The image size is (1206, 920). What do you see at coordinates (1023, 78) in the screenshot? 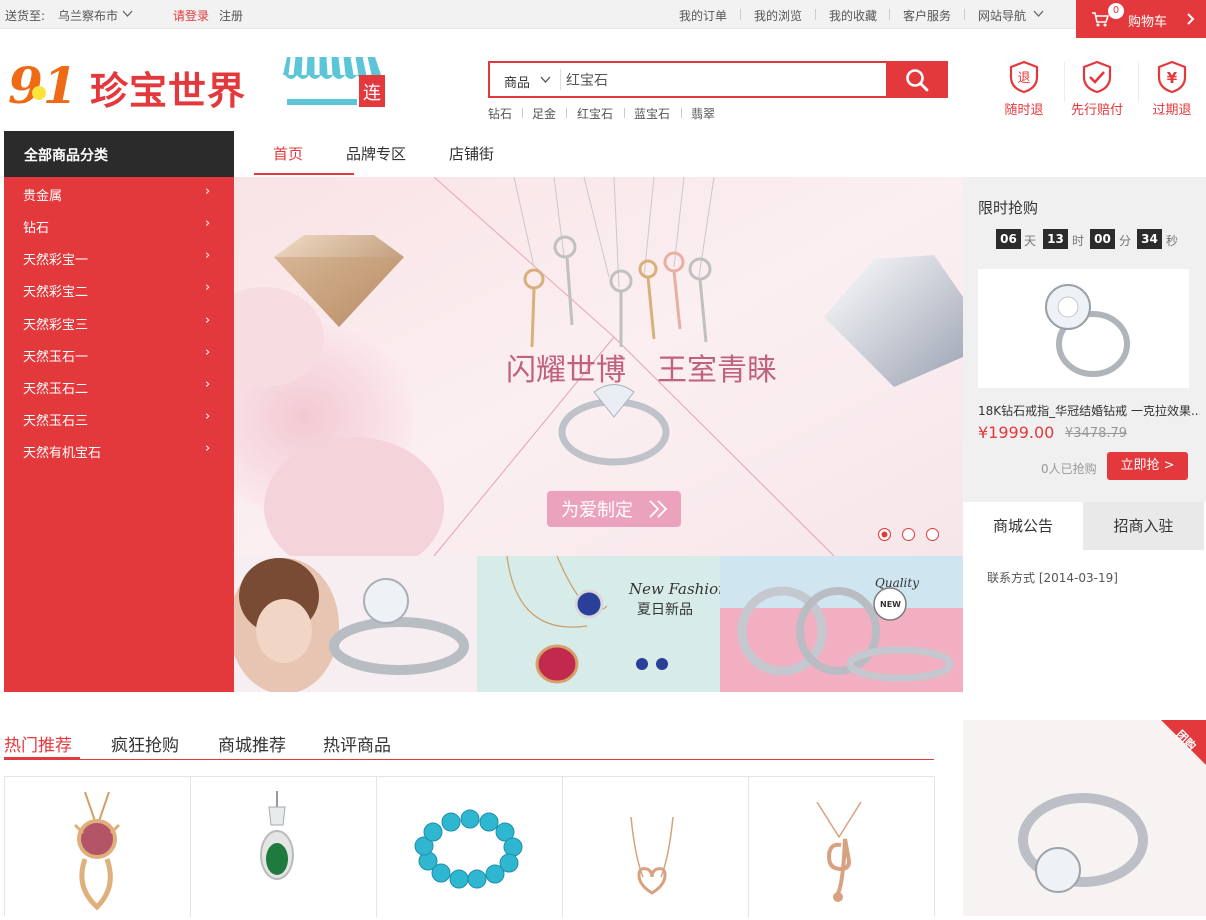
I see `svg-text: 退` at bounding box center [1023, 78].